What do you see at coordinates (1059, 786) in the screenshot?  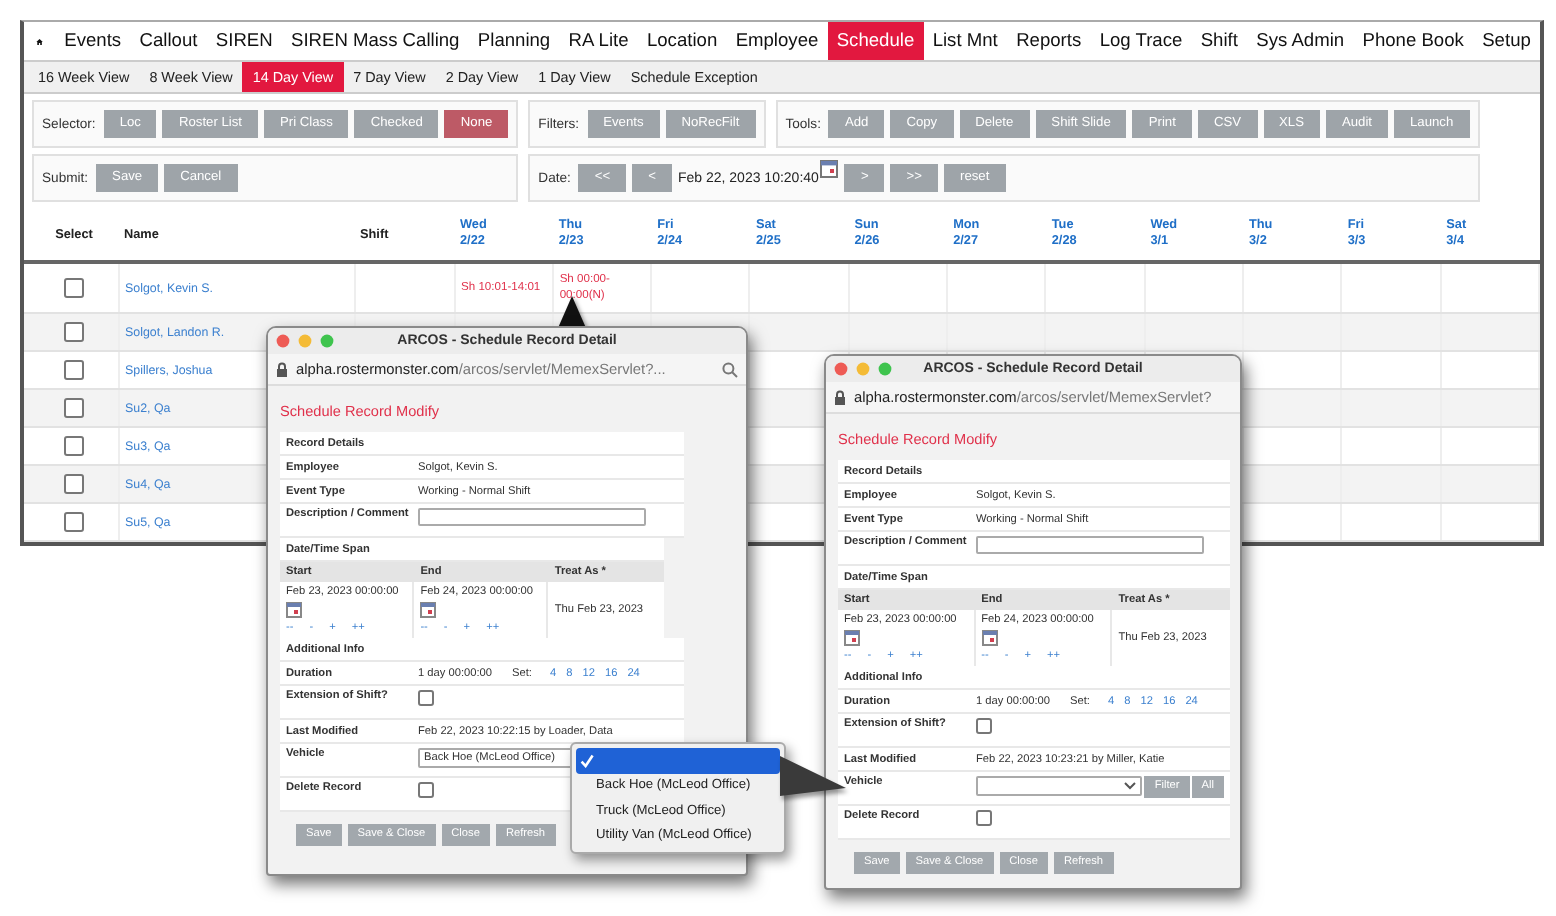 I see `vehicle-select` at bounding box center [1059, 786].